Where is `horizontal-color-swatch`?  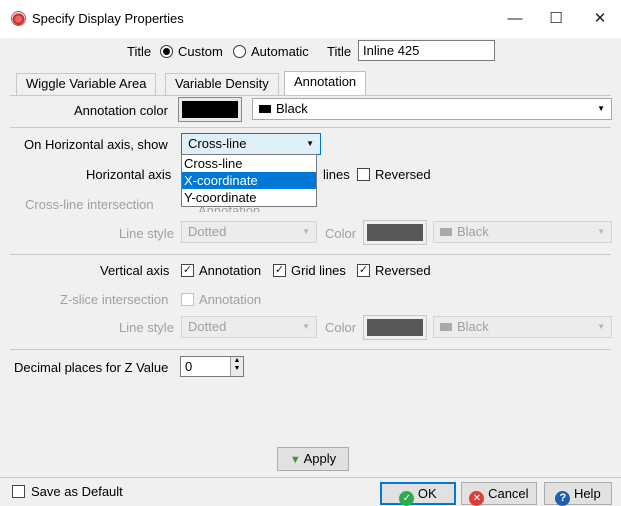 horizontal-color-swatch is located at coordinates (395, 232).